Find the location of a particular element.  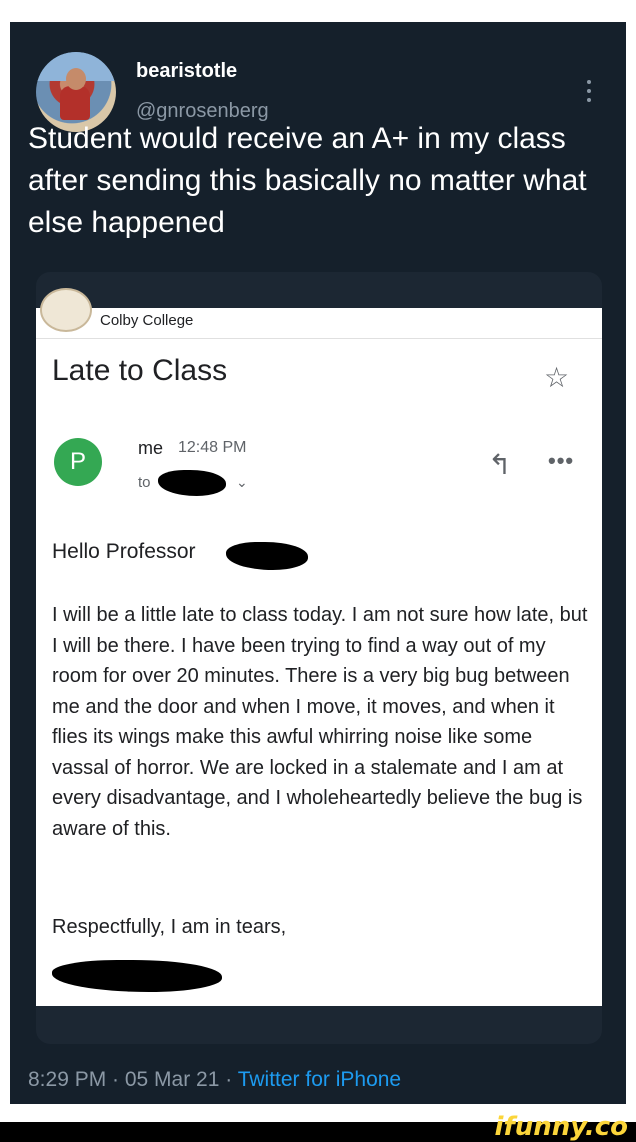

display-name: bearistotle is located at coordinates (186, 71).